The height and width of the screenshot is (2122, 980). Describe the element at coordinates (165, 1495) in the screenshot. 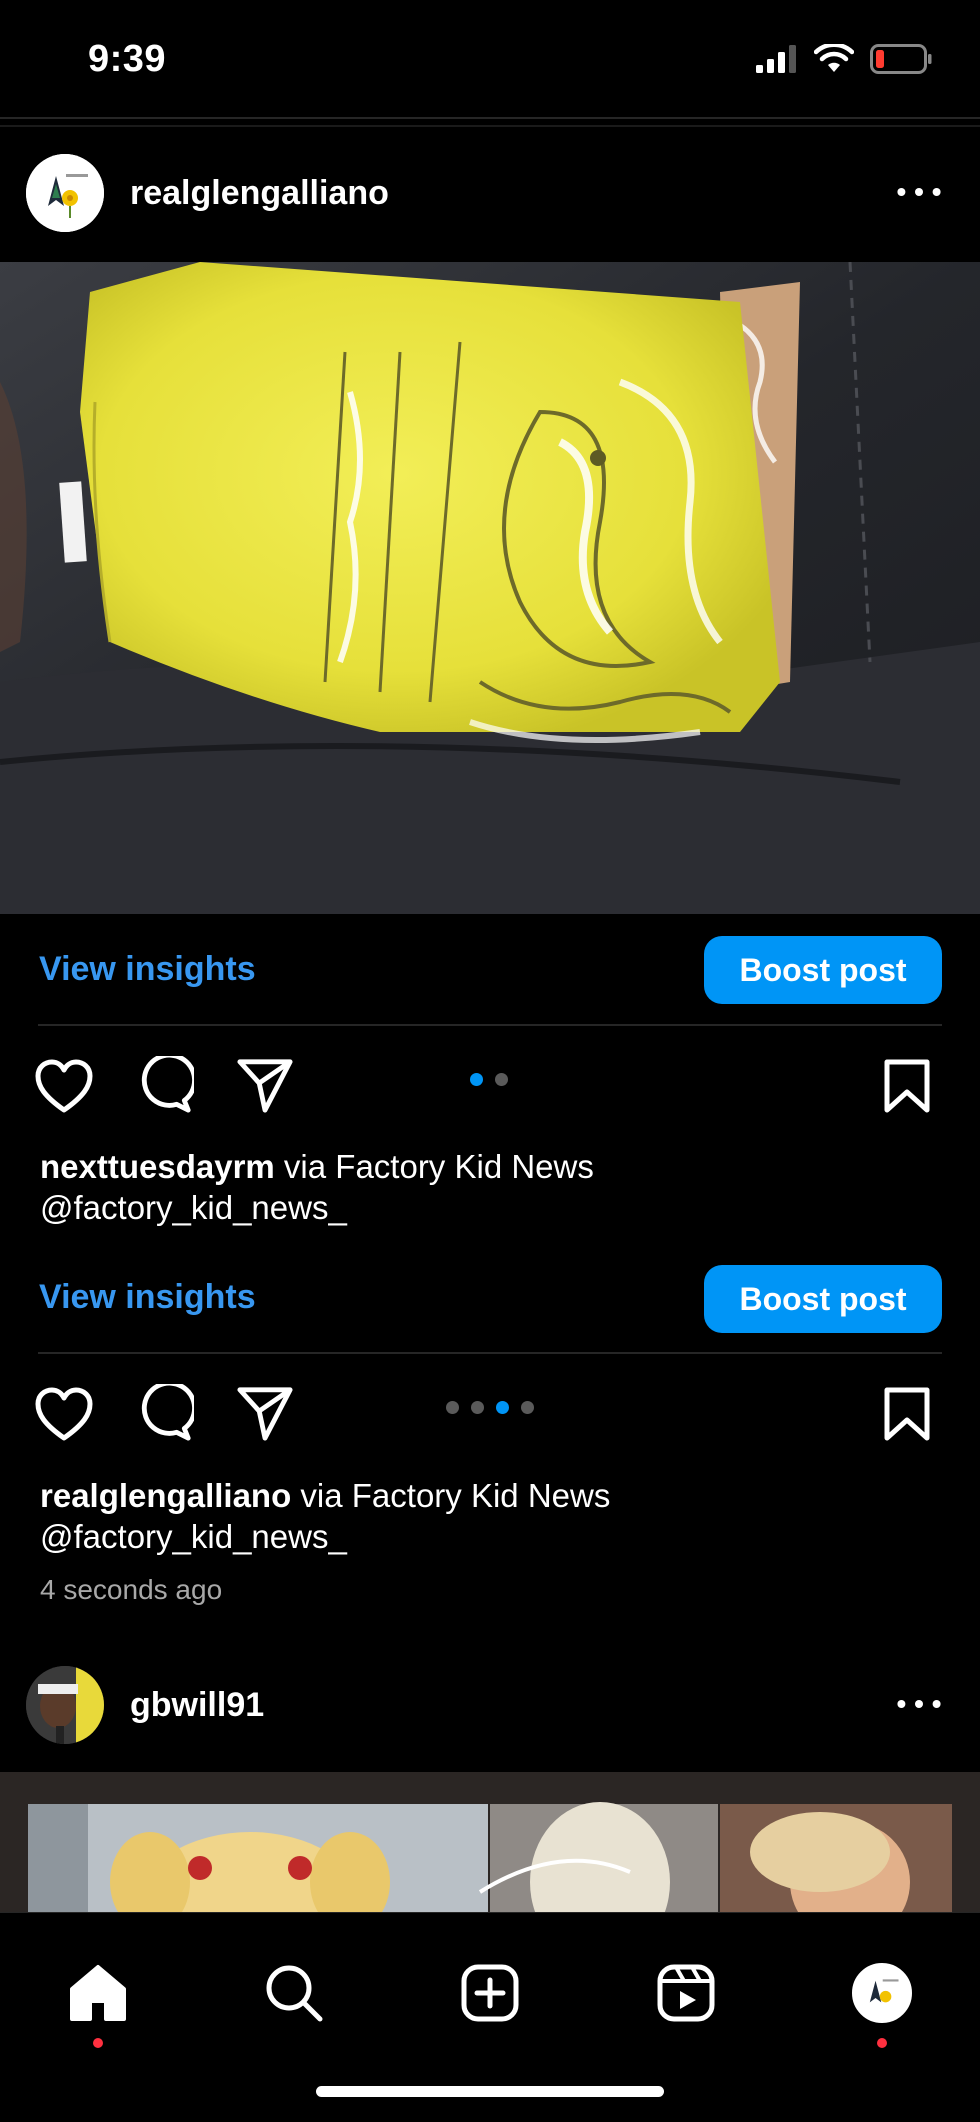

I see `caption-username: realglengalliano` at that location.